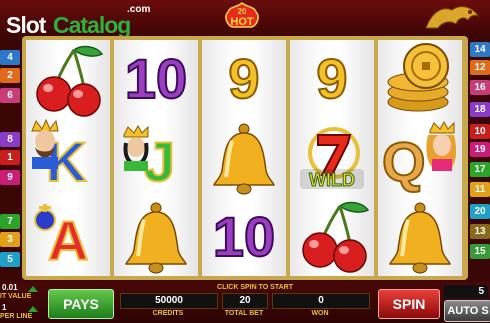 The width and height of the screenshot is (490, 323). I want to click on credits-label: CREDITS, so click(168, 313).